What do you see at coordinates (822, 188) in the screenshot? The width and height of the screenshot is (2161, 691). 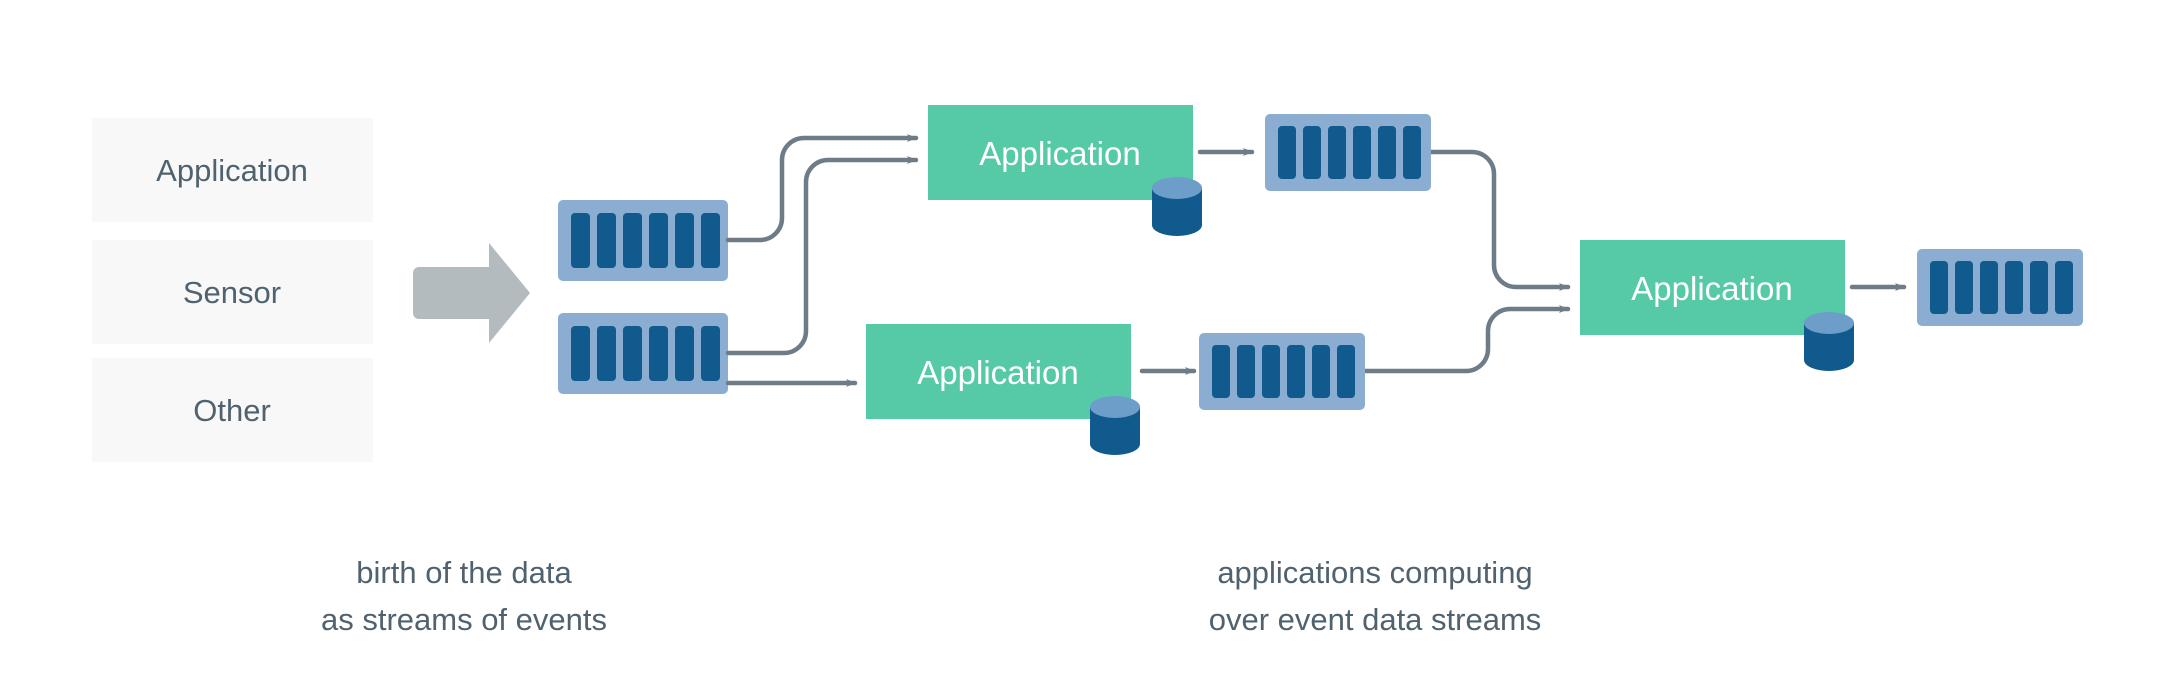 I see `connector-stream1-to-app-top` at bounding box center [822, 188].